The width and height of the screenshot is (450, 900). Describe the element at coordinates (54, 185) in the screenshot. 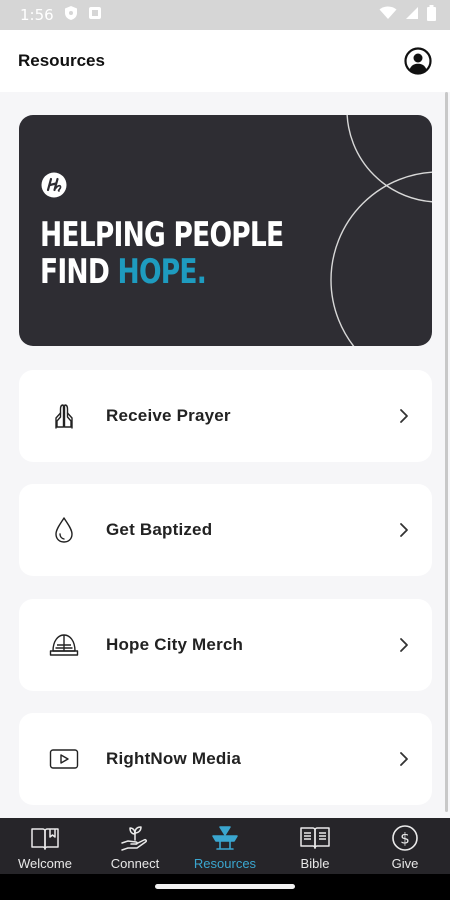

I see `church-logo` at that location.